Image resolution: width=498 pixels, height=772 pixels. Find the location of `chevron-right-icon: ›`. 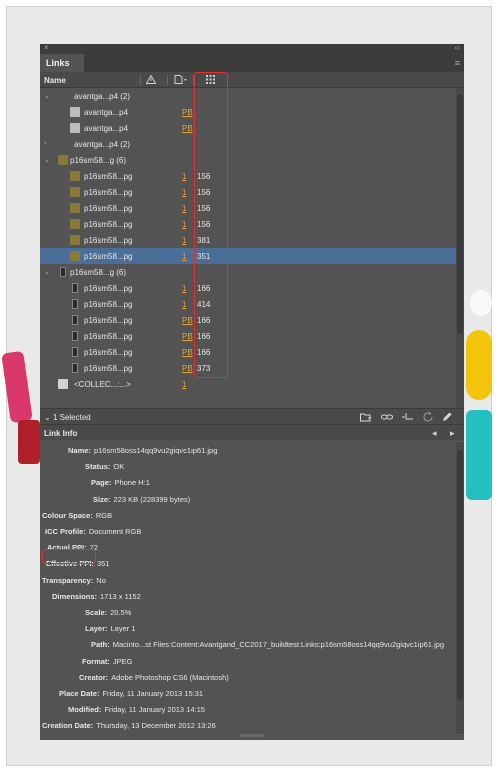

chevron-right-icon: › is located at coordinates (45, 143).